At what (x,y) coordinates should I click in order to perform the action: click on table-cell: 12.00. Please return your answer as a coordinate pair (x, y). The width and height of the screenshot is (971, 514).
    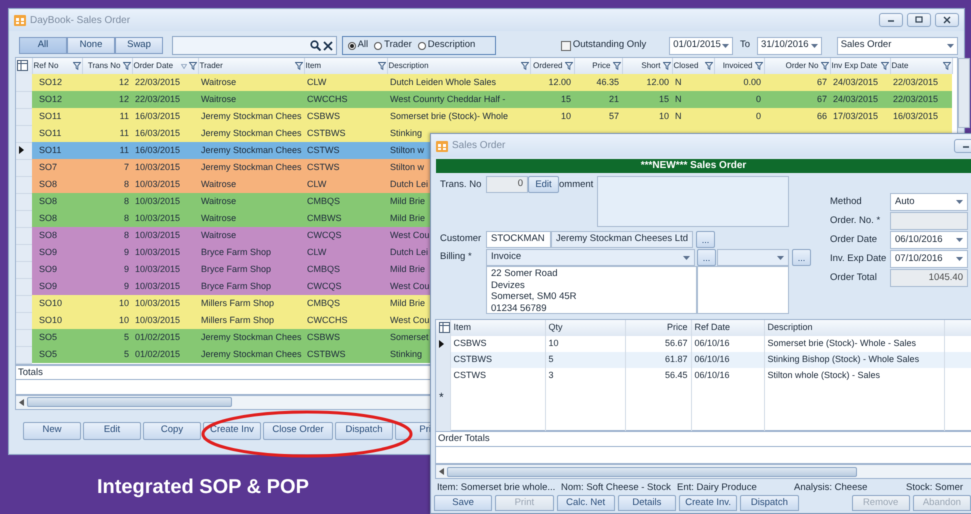
    Looking at the image, I should click on (559, 81).